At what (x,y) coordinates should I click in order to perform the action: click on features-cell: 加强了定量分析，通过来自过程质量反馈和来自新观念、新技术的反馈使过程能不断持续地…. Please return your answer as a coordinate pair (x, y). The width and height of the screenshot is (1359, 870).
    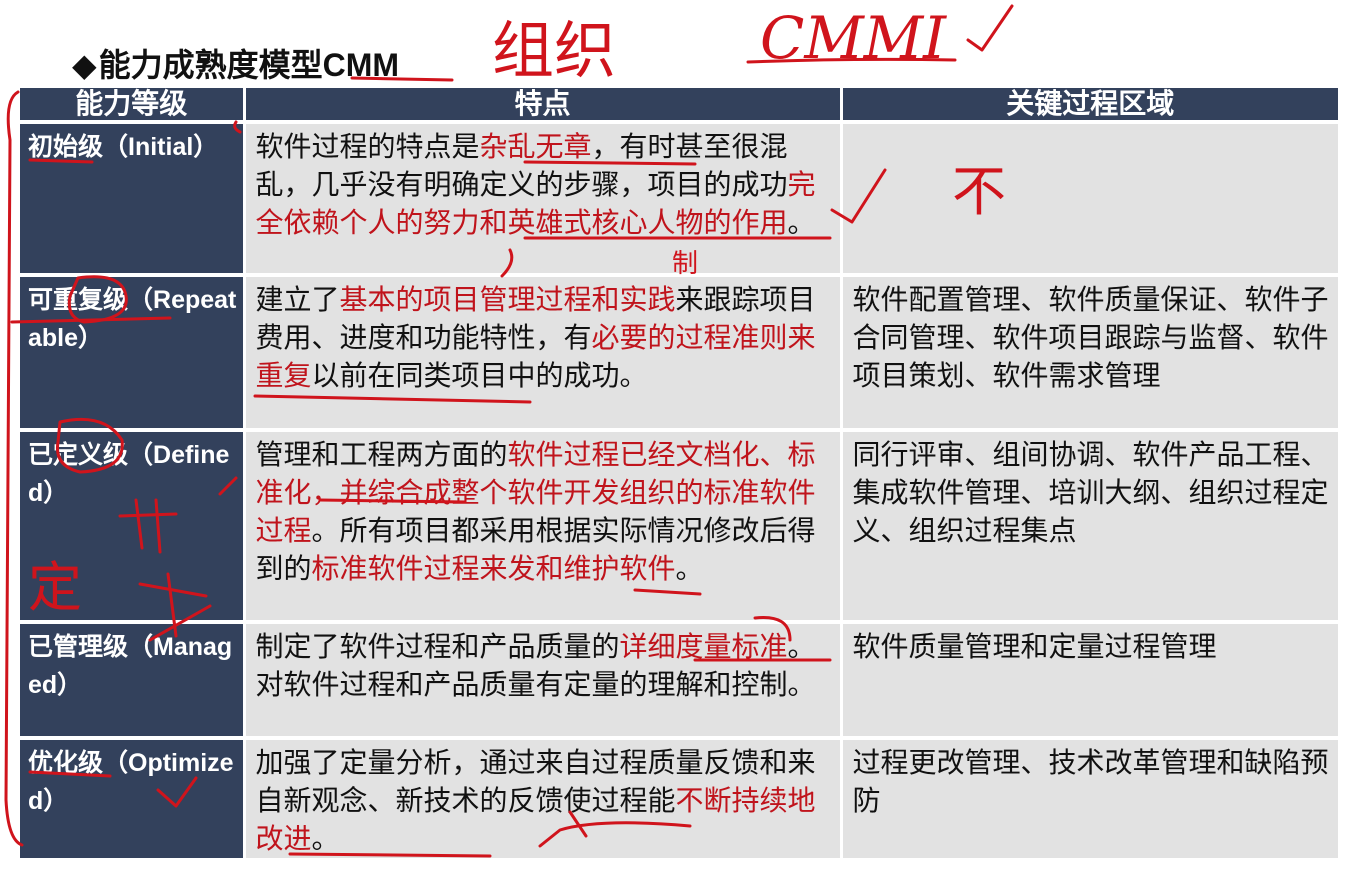
    Looking at the image, I should click on (543, 797).